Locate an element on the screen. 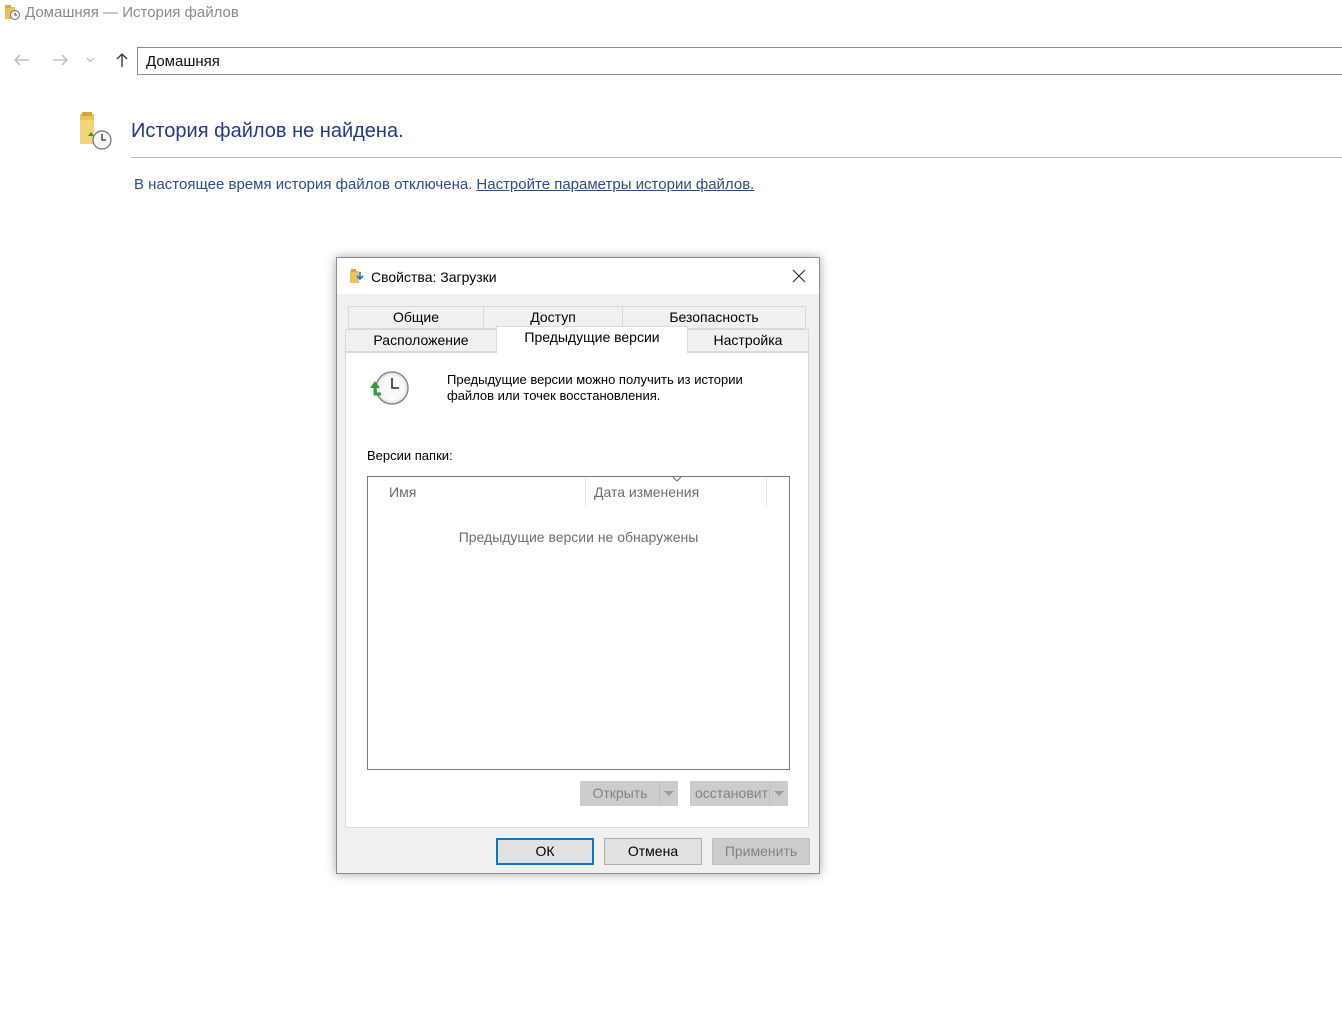  restore-split-button: осстановит is located at coordinates (739, 793).